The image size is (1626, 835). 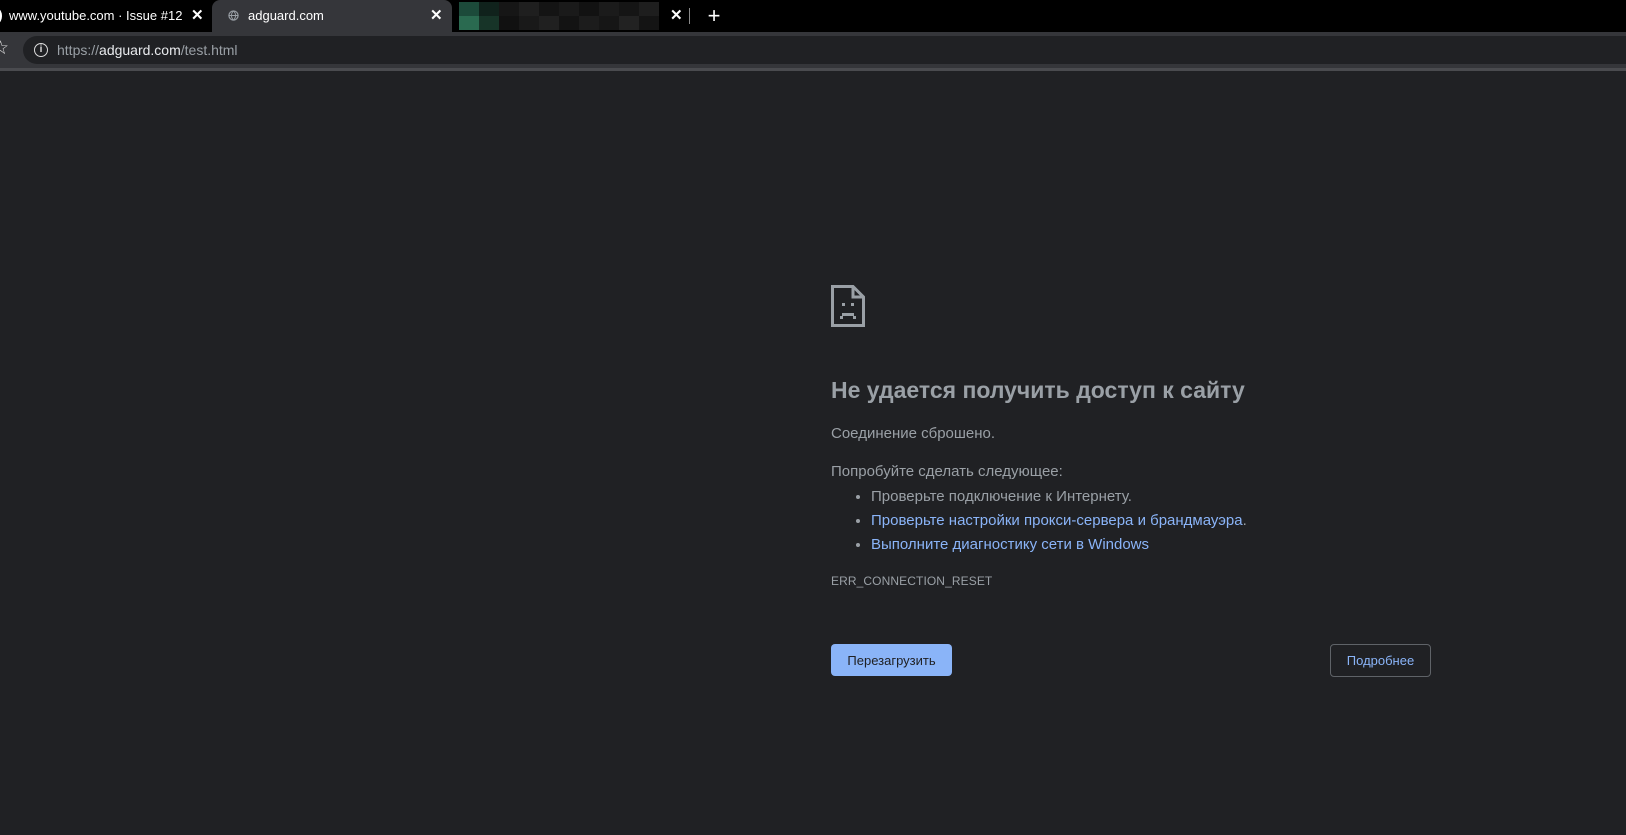 I want to click on tab-divider, so click(x=689, y=16).